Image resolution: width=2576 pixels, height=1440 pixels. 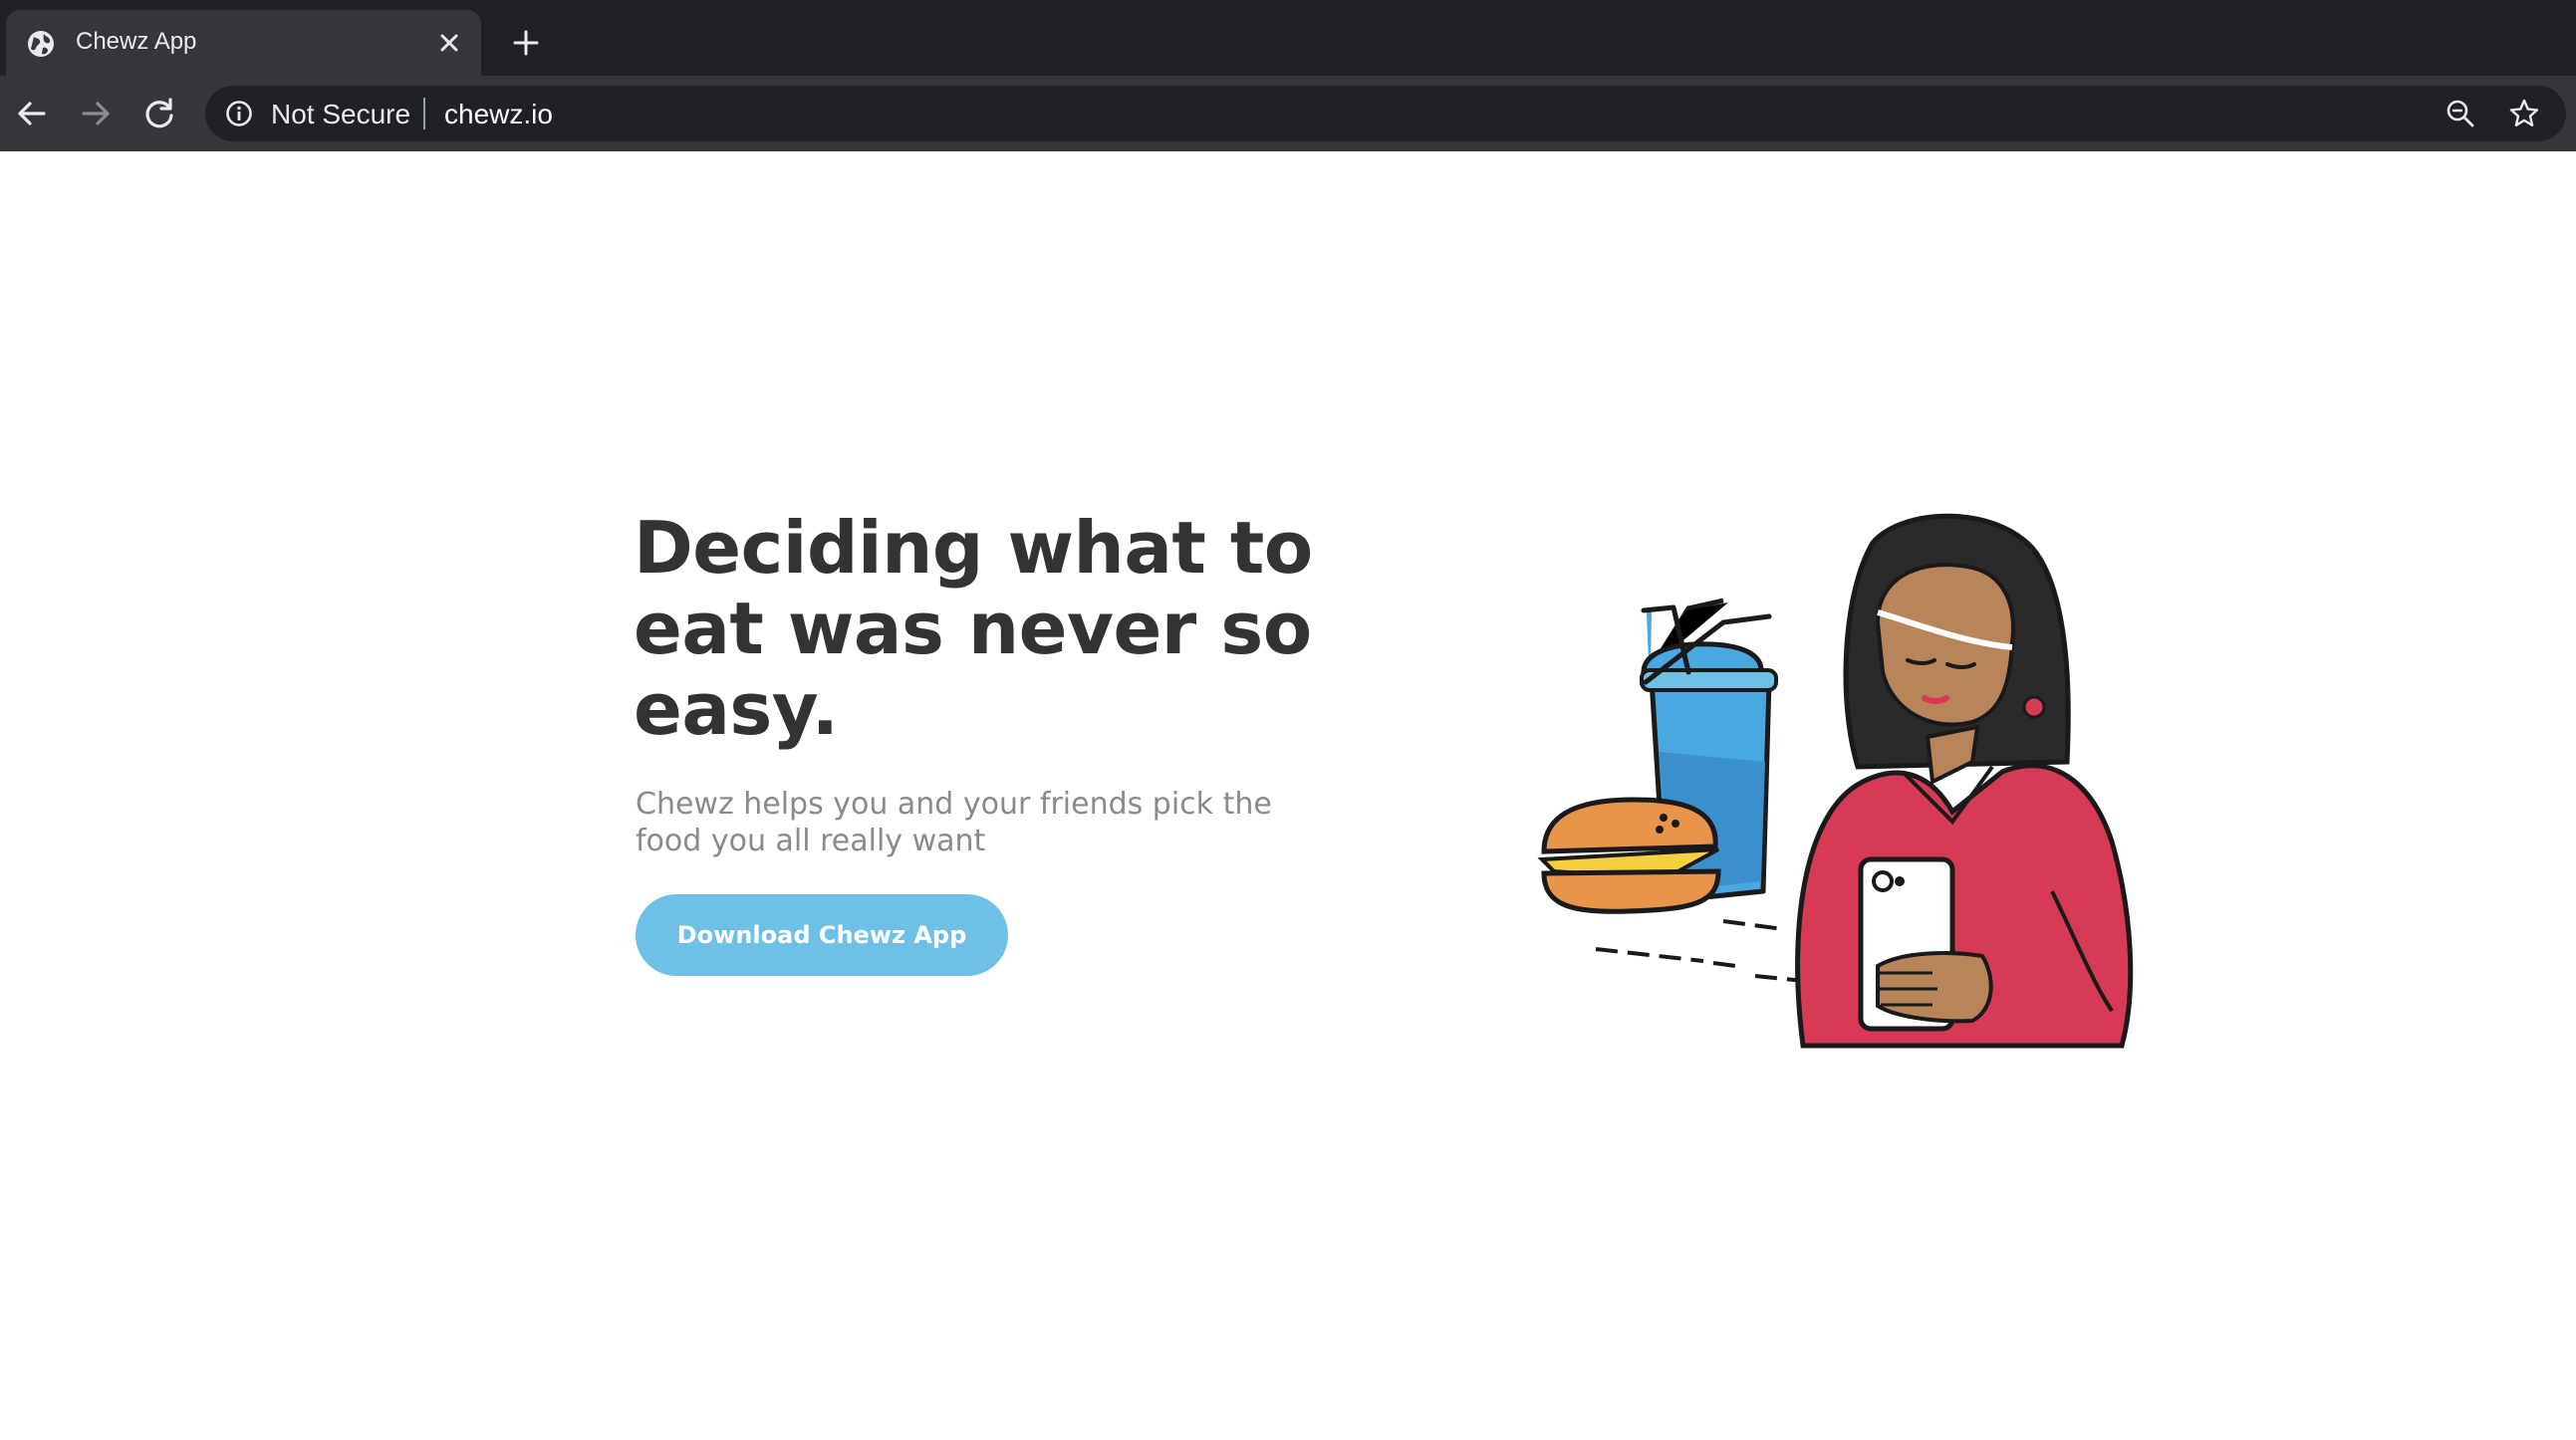 I want to click on tab-title: Chewz App, so click(x=136, y=41).